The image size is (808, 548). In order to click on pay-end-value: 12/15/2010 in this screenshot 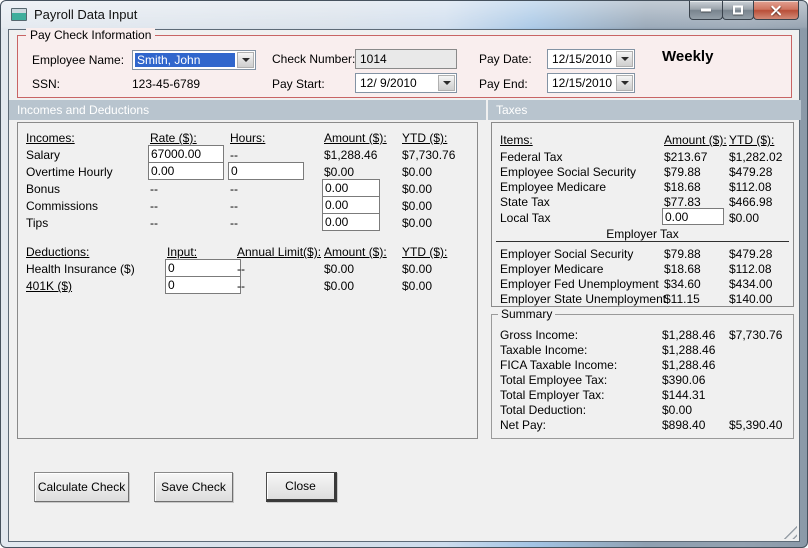, I will do `click(582, 83)`.